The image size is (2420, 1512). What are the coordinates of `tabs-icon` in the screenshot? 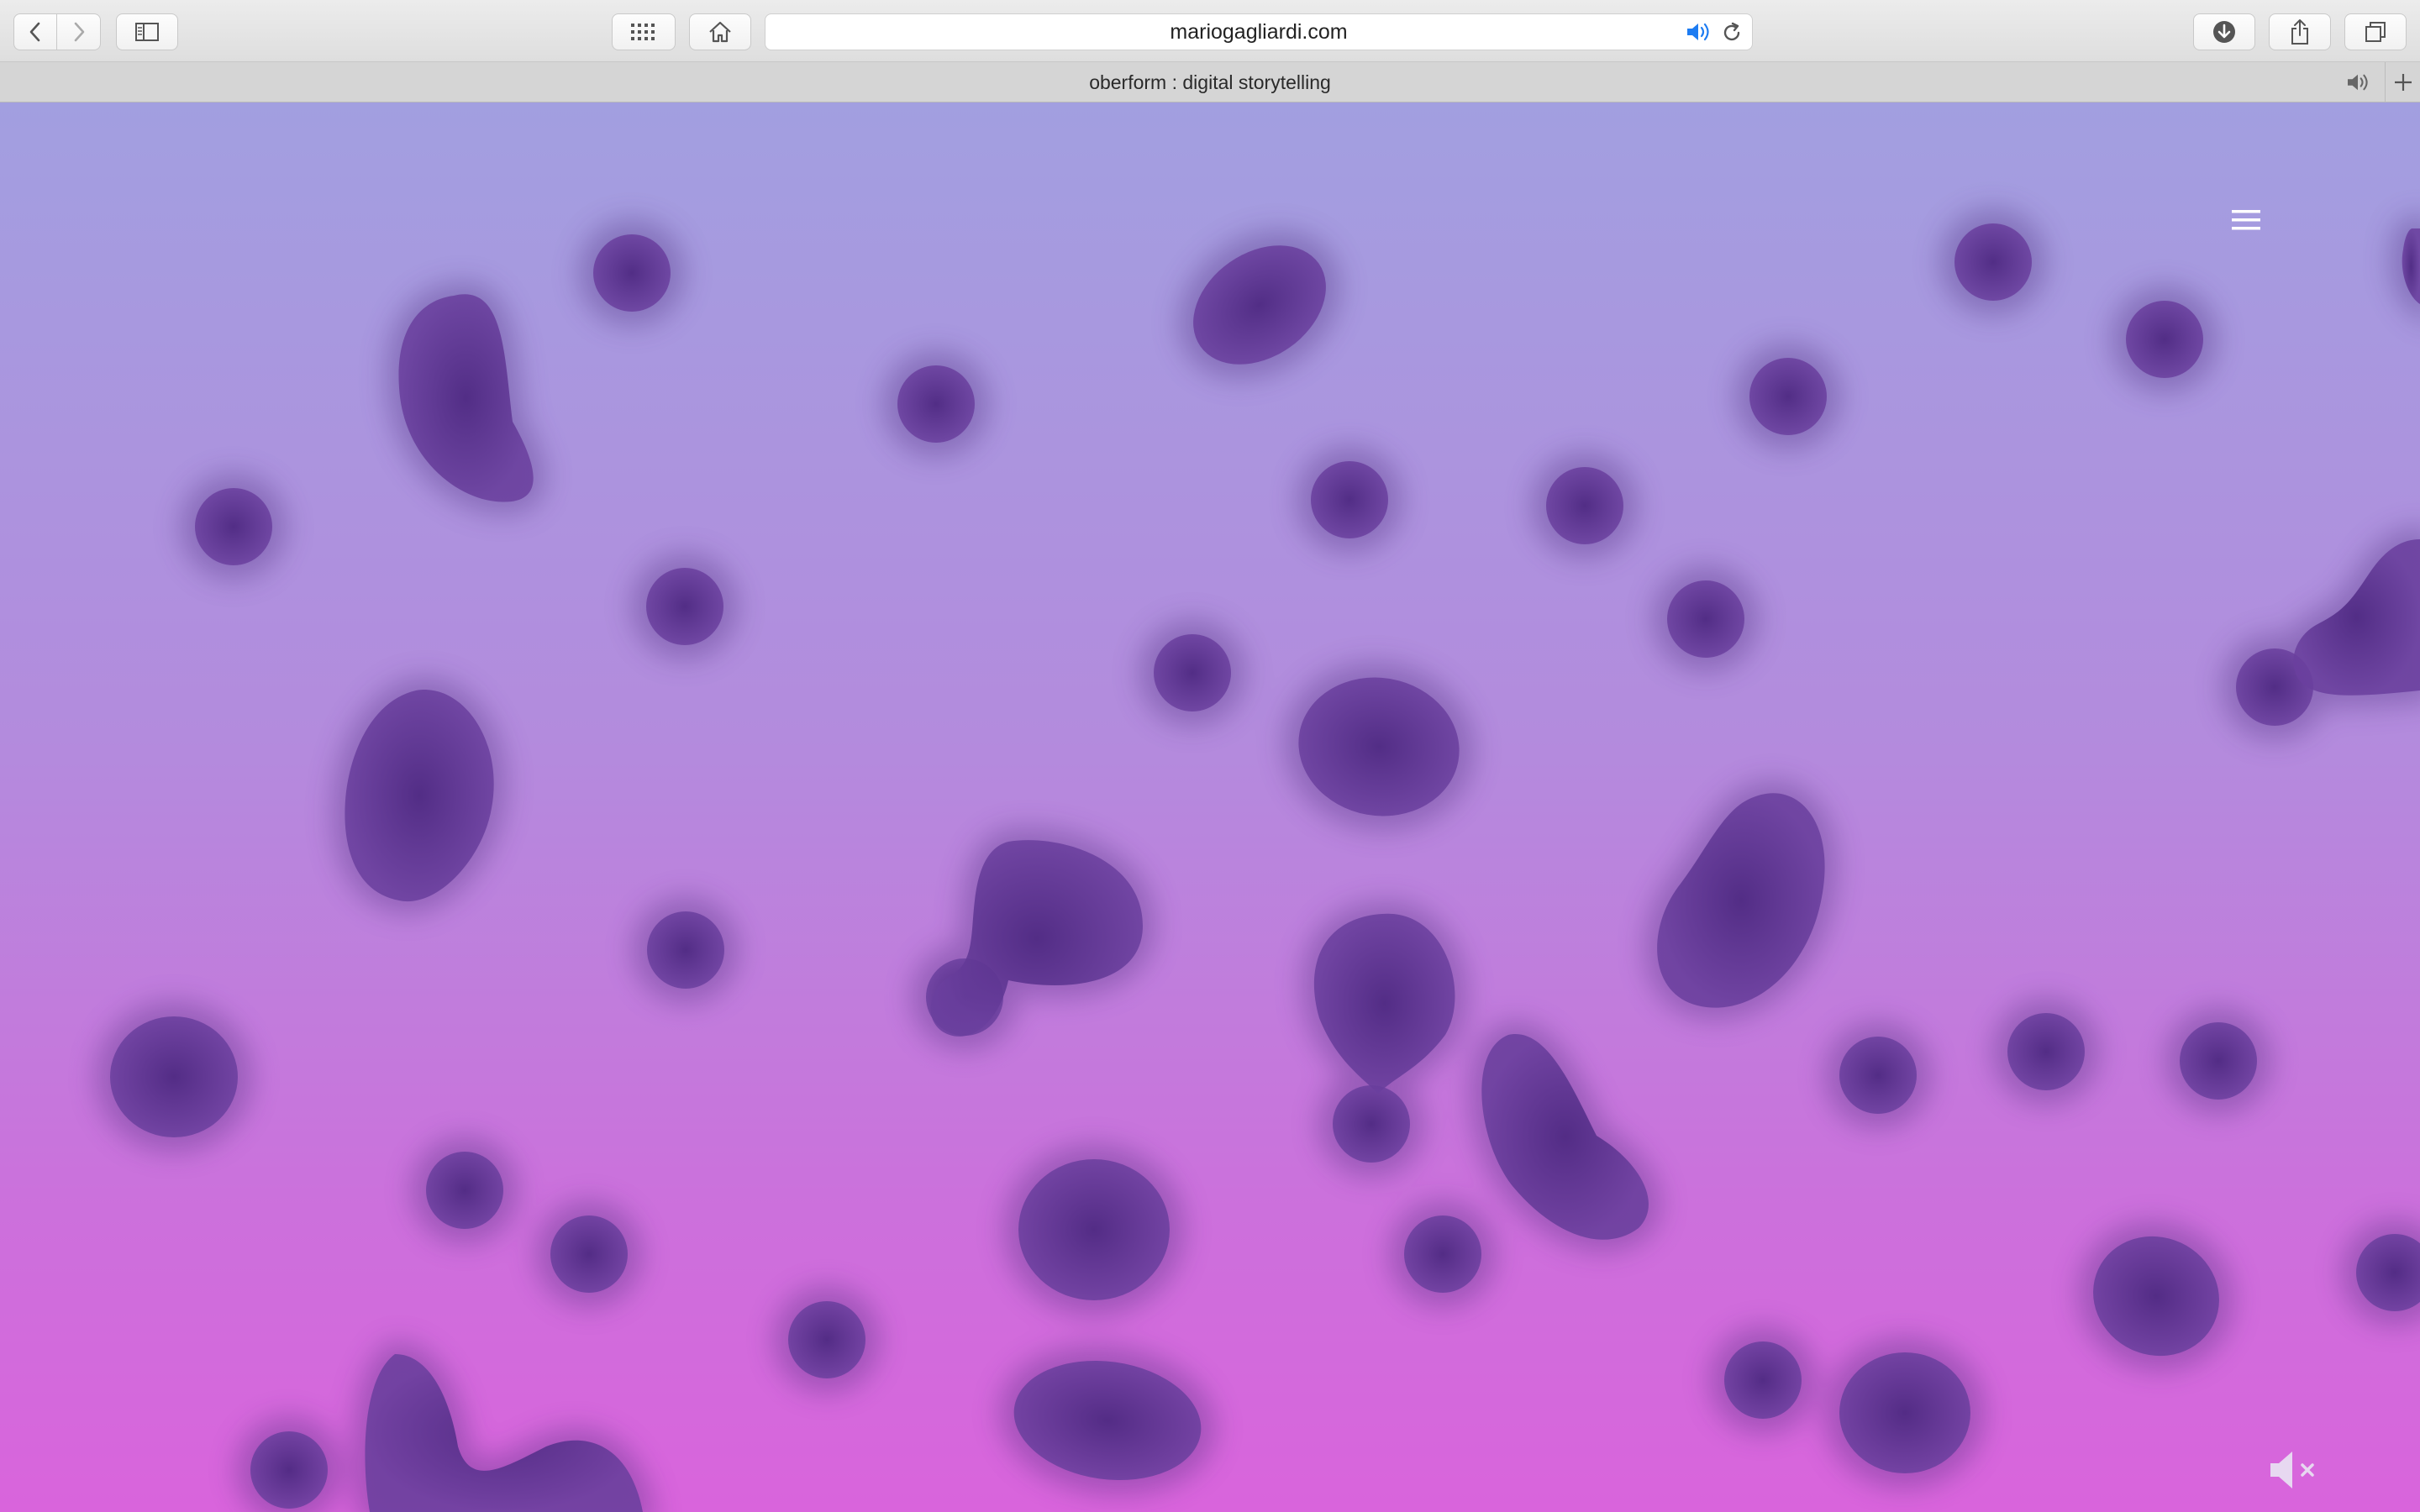 It's located at (2375, 32).